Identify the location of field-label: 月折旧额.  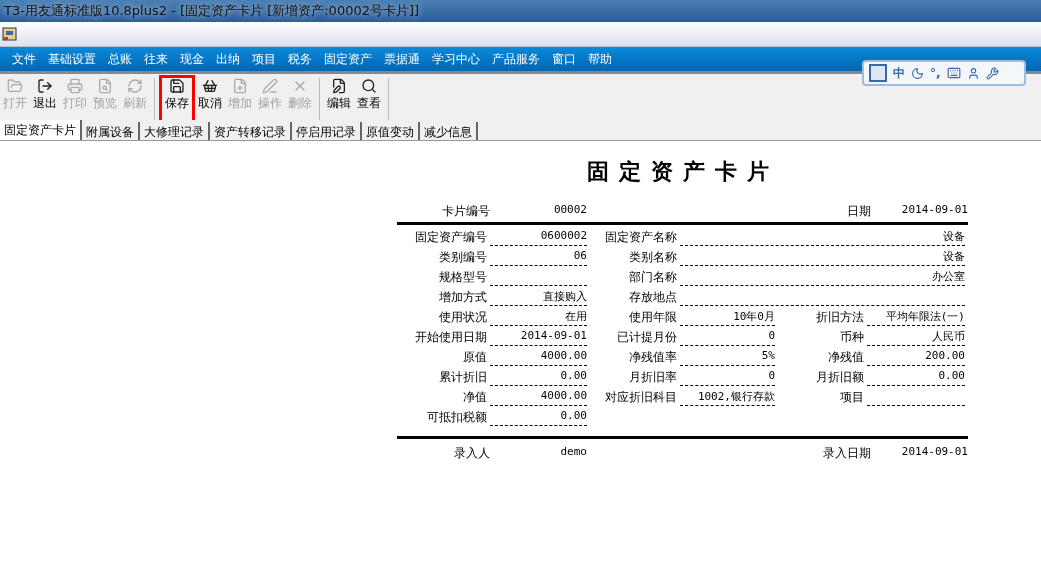
(840, 377).